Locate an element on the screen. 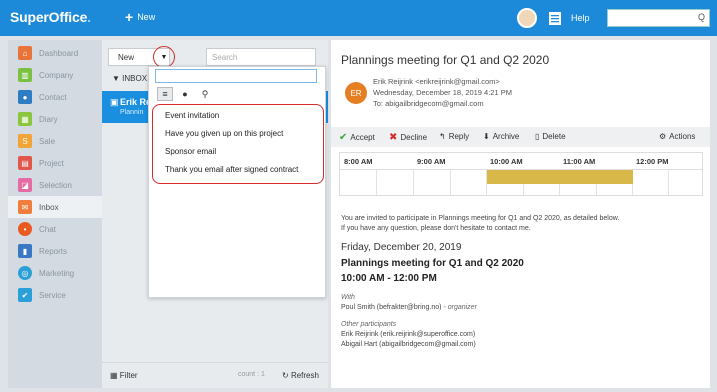  project-icon: ▤ is located at coordinates (25, 163).